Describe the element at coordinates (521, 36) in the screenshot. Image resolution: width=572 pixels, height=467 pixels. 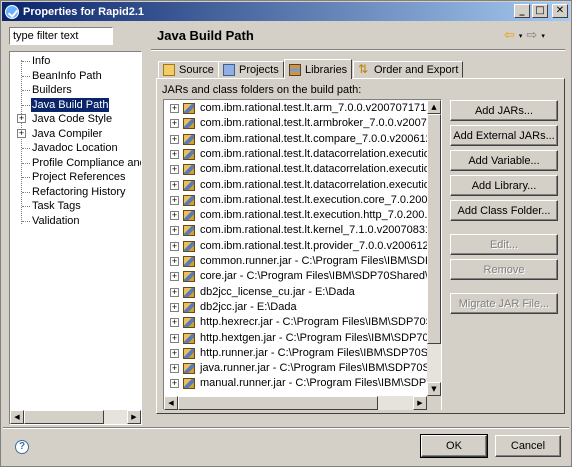
I see `back-dropdown-icon: ▾` at that location.